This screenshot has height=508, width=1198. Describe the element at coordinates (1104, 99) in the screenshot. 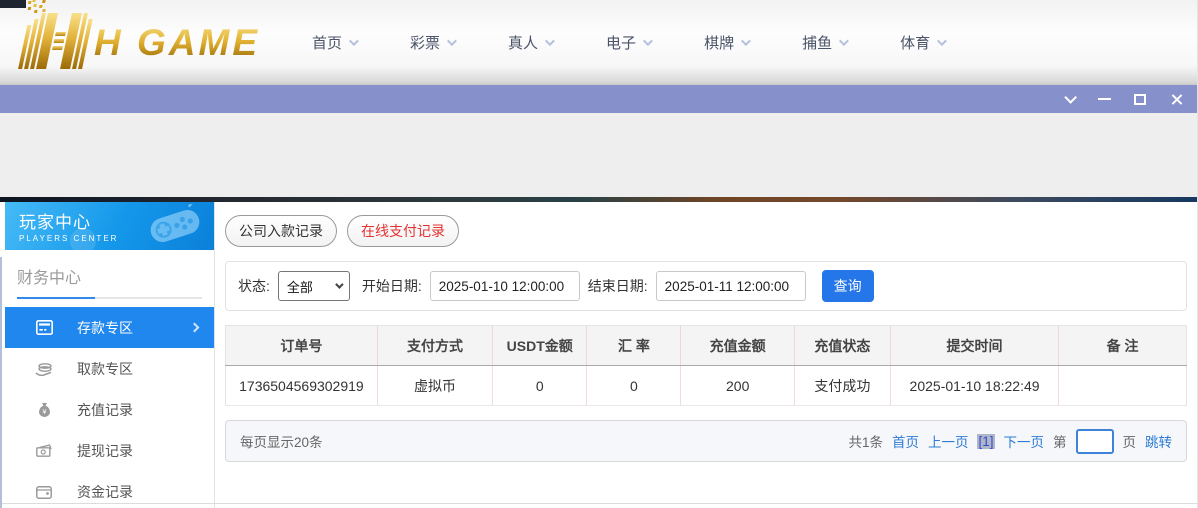

I see `minimize-icon` at that location.